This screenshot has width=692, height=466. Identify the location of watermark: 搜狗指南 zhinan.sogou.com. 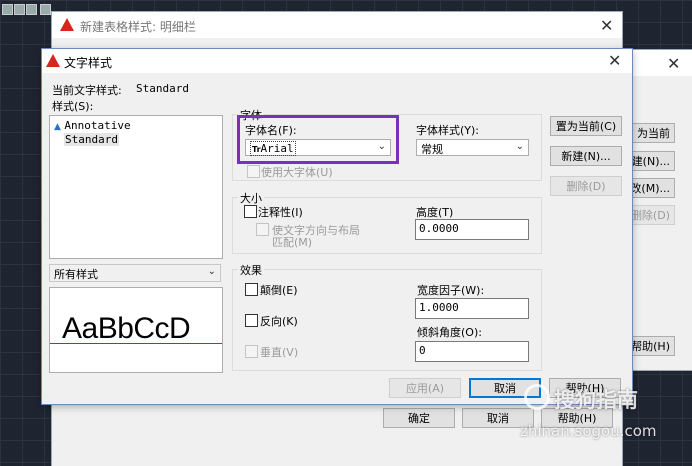
(604, 412).